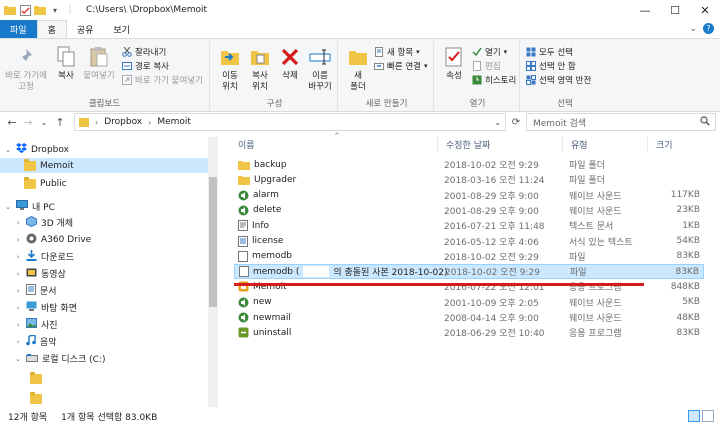 The height and width of the screenshot is (426, 720). I want to click on invert-selection-button: 선택 영역 반전, so click(558, 80).